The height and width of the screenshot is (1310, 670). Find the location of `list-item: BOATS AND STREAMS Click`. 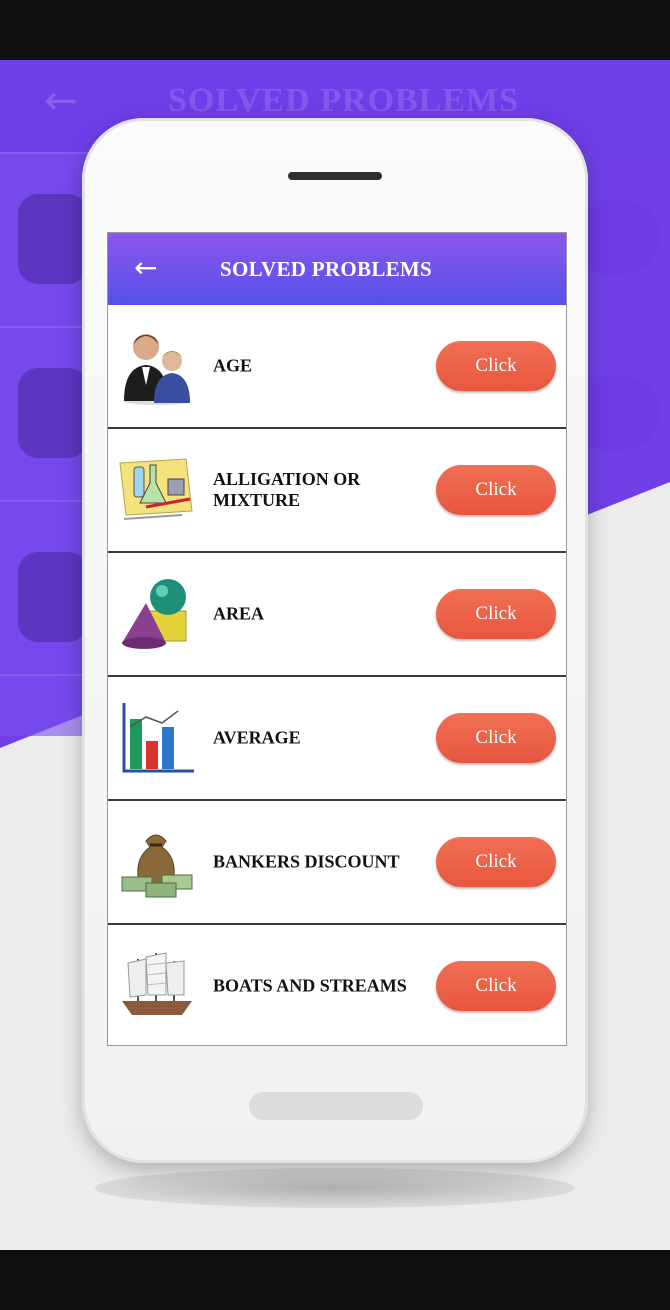

list-item: BOATS AND STREAMS Click is located at coordinates (337, 985).